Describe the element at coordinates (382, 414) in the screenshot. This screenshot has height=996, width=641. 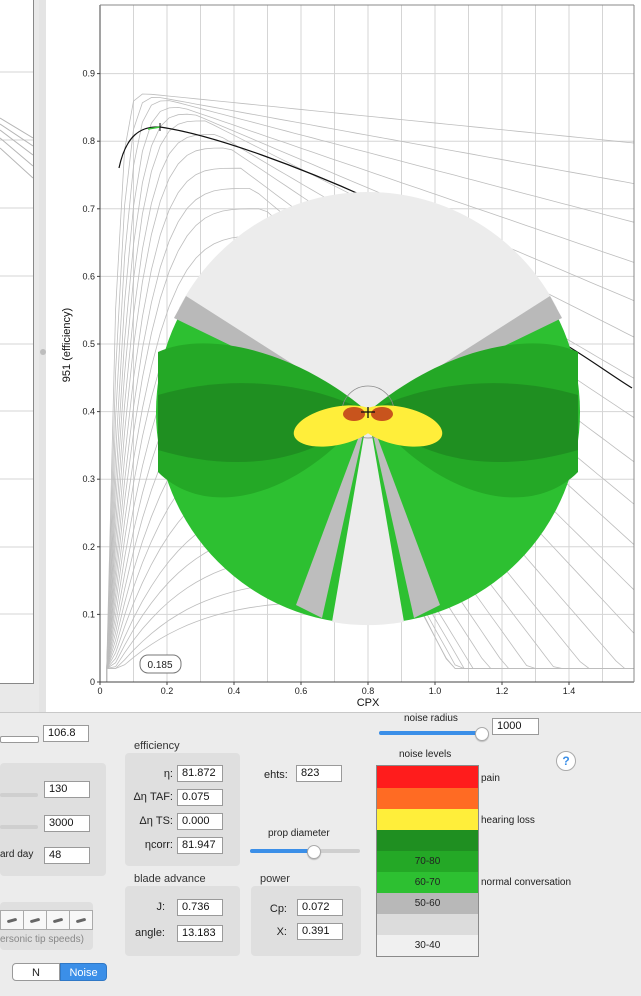
I see `noise-zone-pain-right` at that location.